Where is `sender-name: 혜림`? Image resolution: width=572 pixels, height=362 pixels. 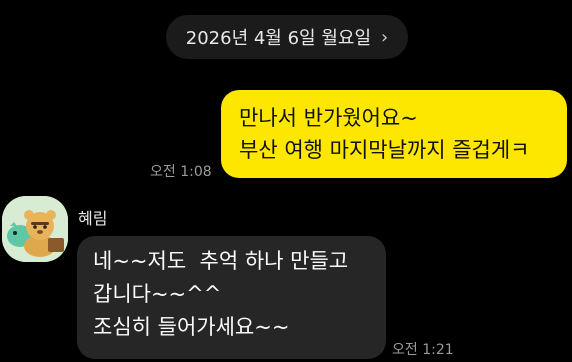
sender-name: 혜림 is located at coordinates (93, 218).